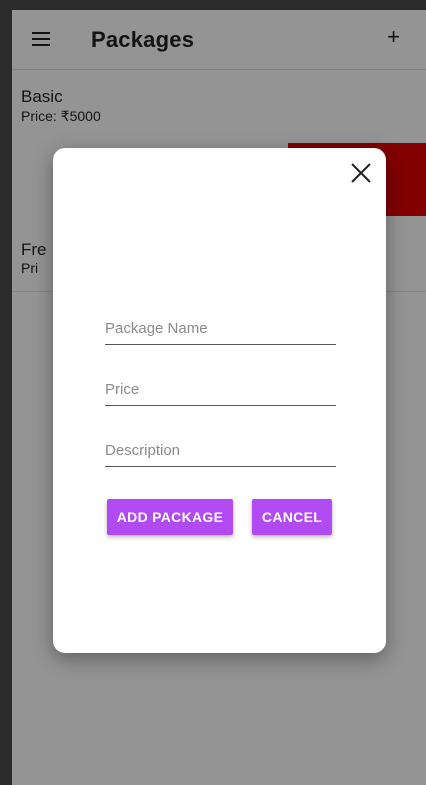  Describe the element at coordinates (170, 517) in the screenshot. I see `add-package-button: ADD PACKAGE` at that location.